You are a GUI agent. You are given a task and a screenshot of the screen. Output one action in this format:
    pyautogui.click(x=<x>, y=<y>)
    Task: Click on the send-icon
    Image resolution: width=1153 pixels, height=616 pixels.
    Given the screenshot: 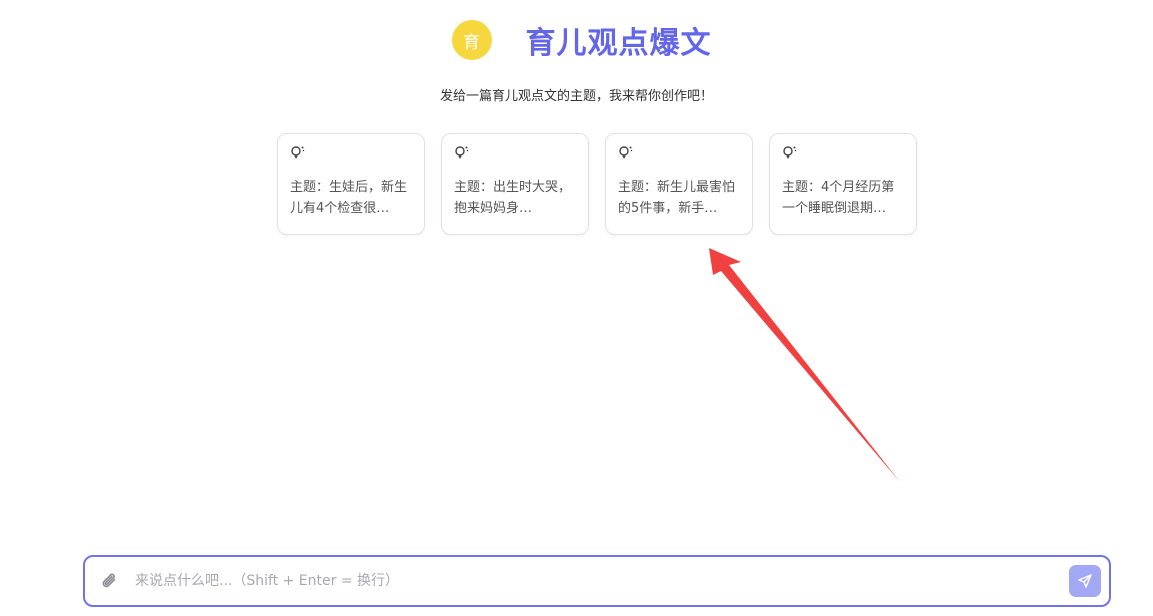 What is the action you would take?
    pyautogui.click(x=1085, y=581)
    